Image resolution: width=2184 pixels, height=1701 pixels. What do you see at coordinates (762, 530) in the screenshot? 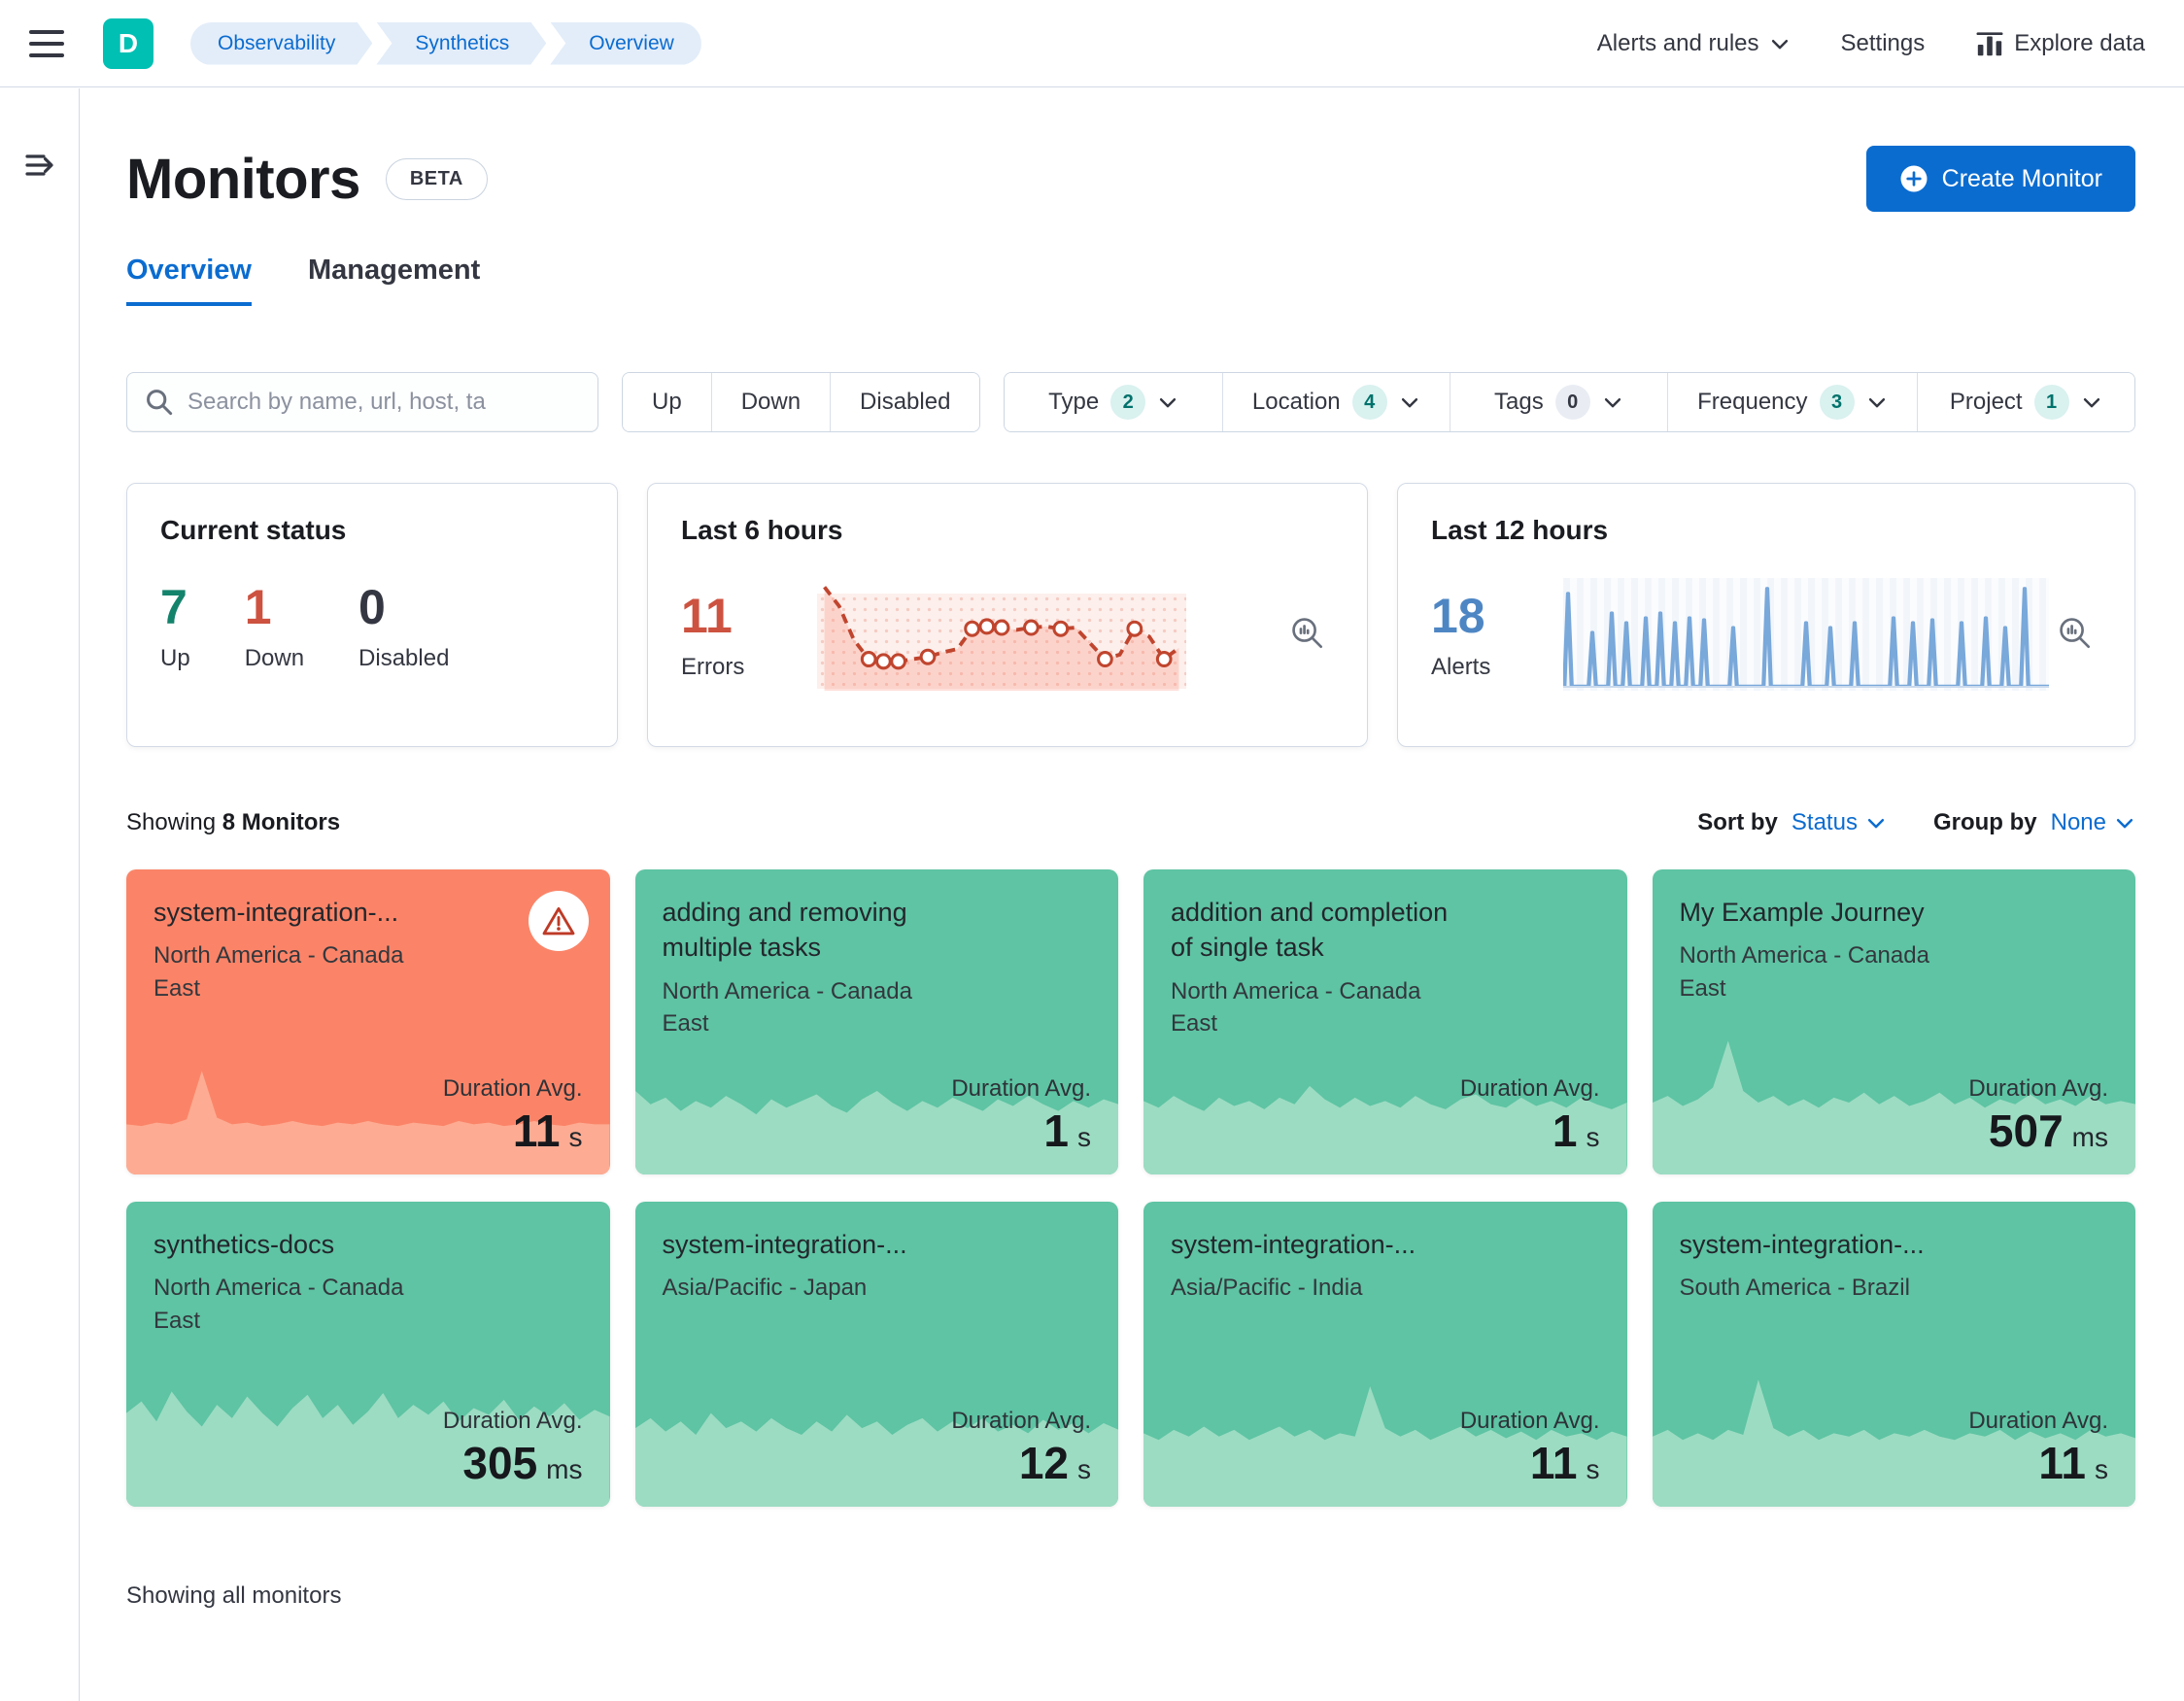
I see `panel-title: Last 6 hours` at bounding box center [762, 530].